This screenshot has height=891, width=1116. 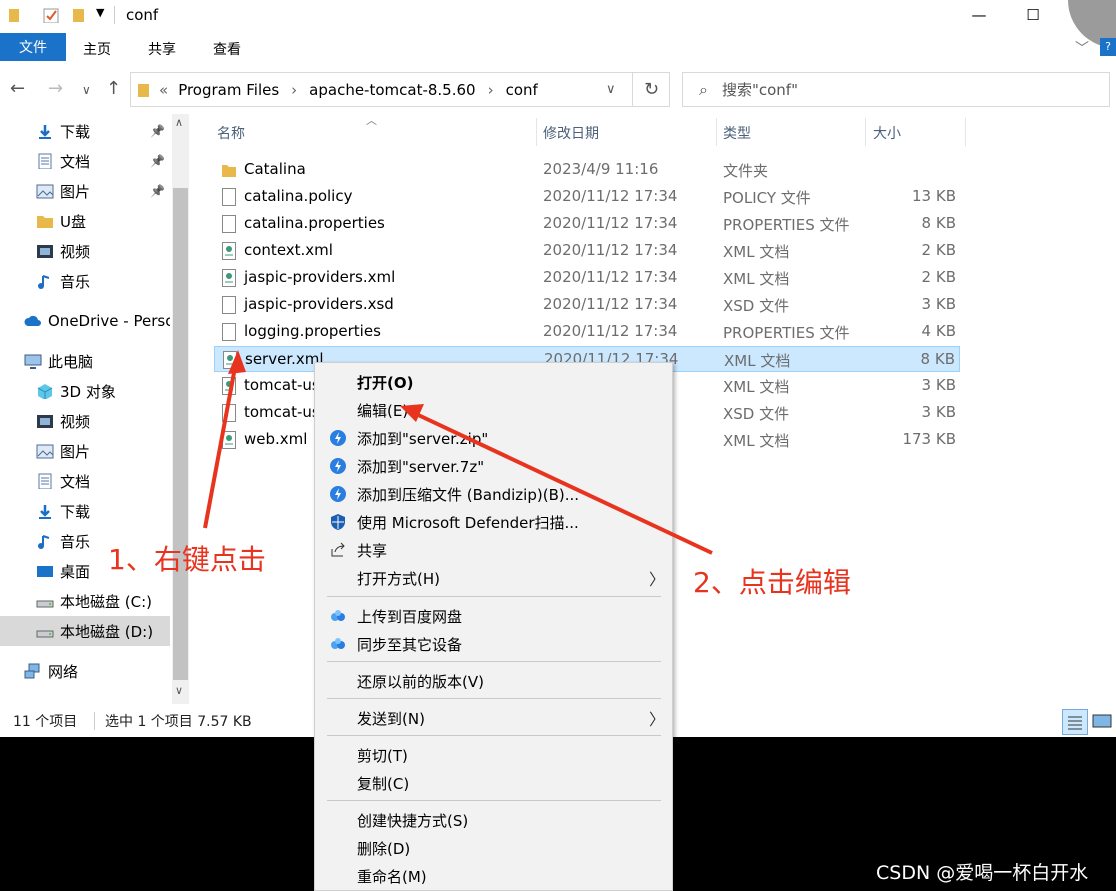 What do you see at coordinates (493, 681) in the screenshot?
I see `context-menu-item: 还原以前的版本(V)` at bounding box center [493, 681].